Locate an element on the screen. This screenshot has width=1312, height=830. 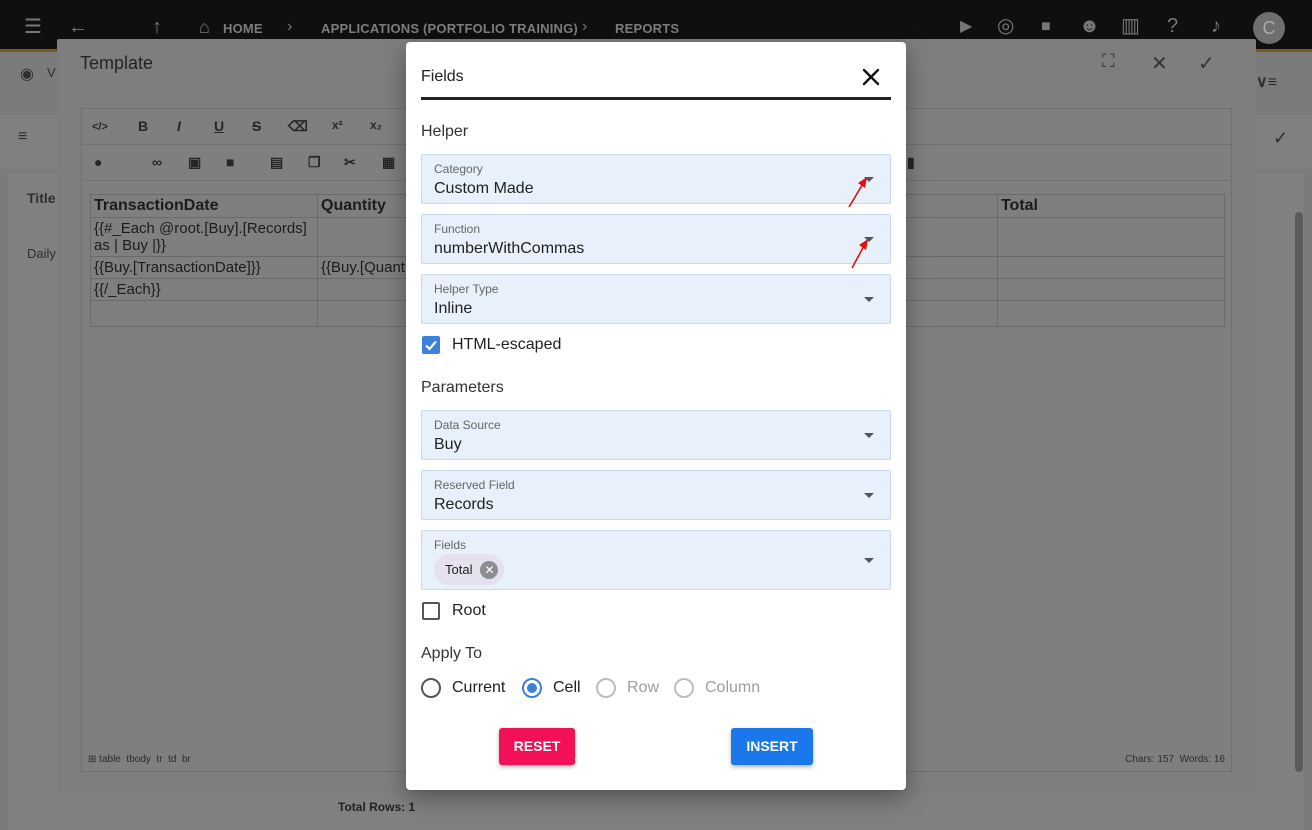
html-escaped-label: HTML-escaped is located at coordinates (506, 345).